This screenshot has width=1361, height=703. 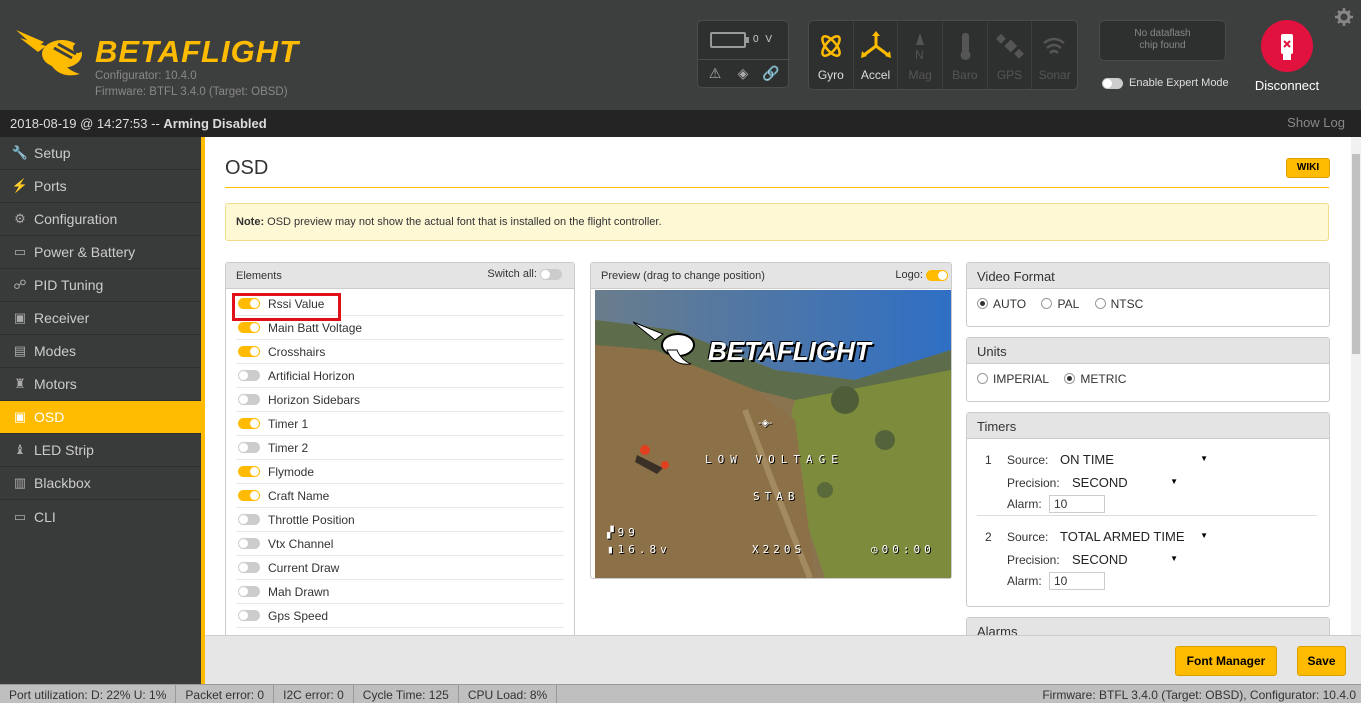 What do you see at coordinates (400, 568) in the screenshot?
I see `element-current-draw: Current Draw` at bounding box center [400, 568].